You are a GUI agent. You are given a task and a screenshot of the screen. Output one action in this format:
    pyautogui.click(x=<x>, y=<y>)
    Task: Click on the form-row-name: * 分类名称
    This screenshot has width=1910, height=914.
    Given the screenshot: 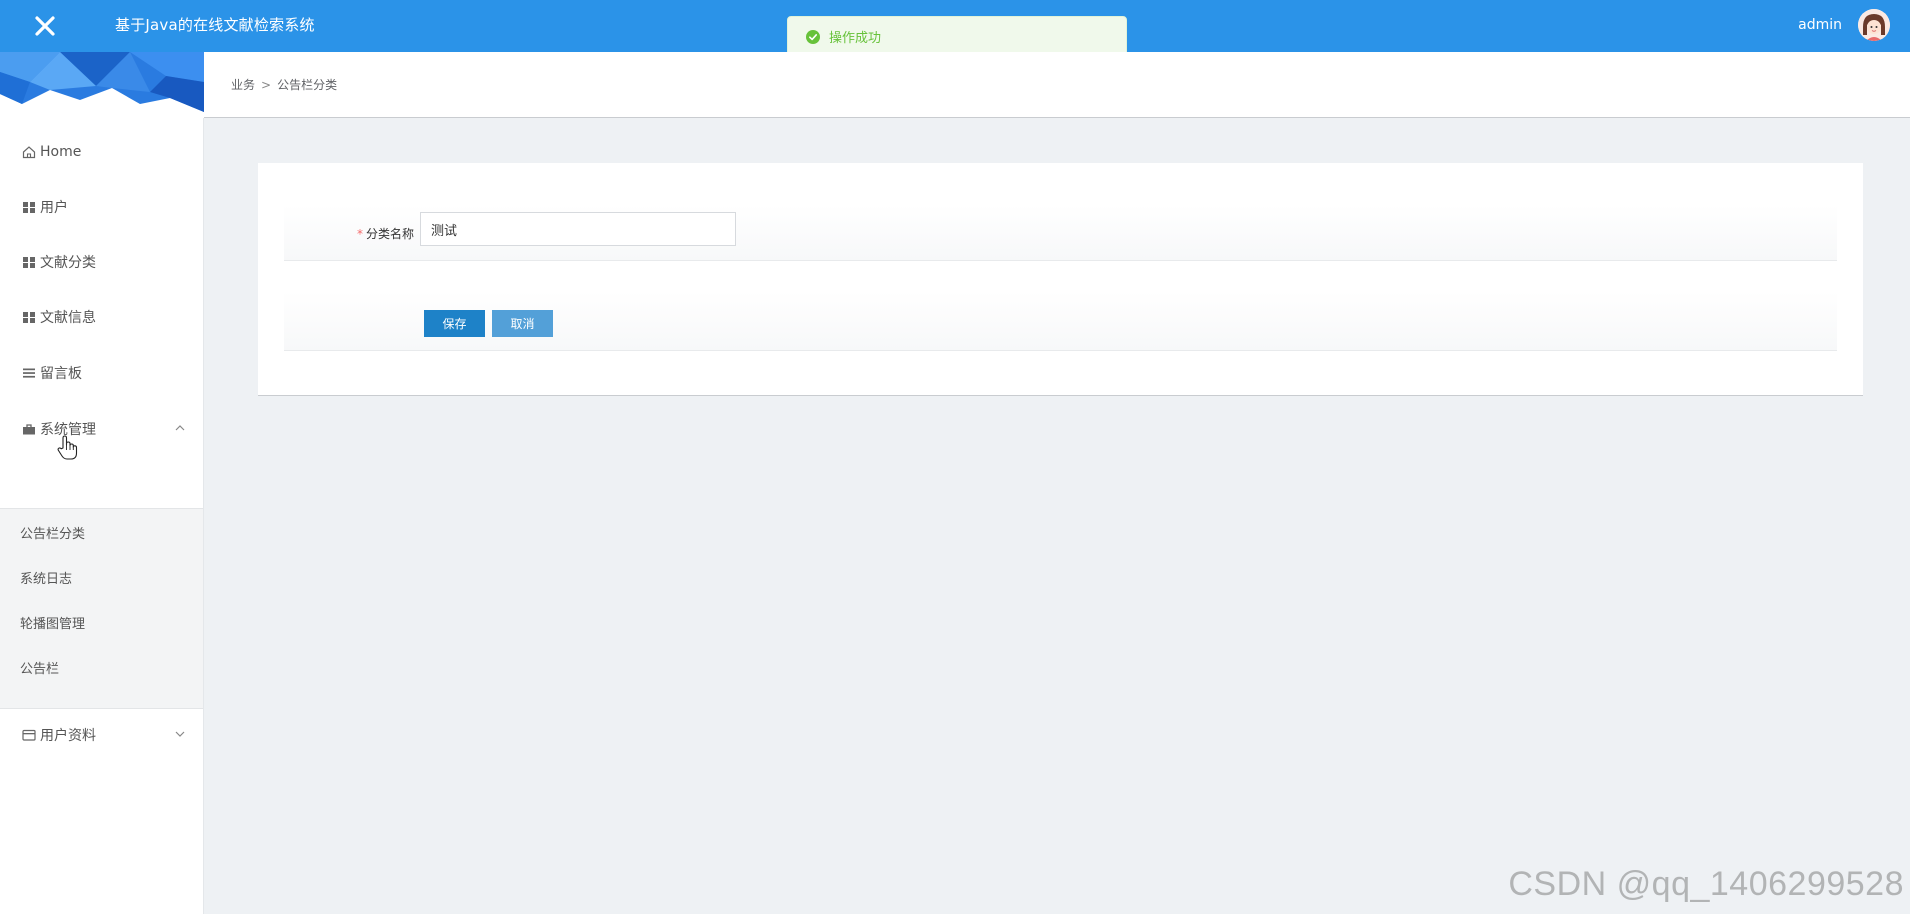 What is the action you would take?
    pyautogui.click(x=1060, y=233)
    